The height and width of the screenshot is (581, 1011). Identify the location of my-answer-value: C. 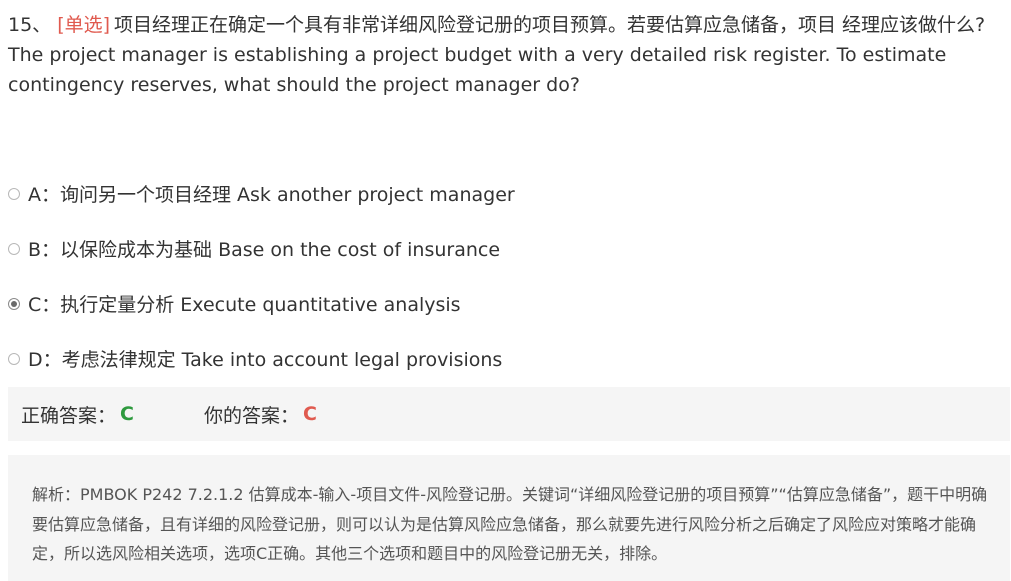
(309, 414).